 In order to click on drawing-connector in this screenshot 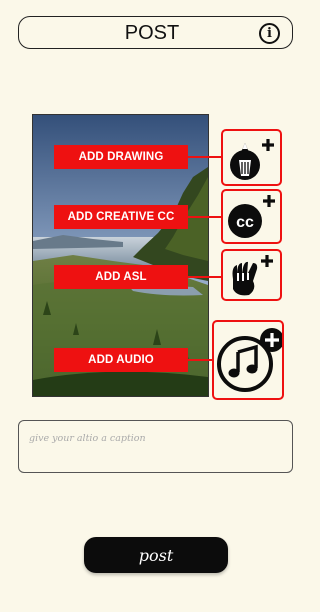, I will do `click(204, 157)`.